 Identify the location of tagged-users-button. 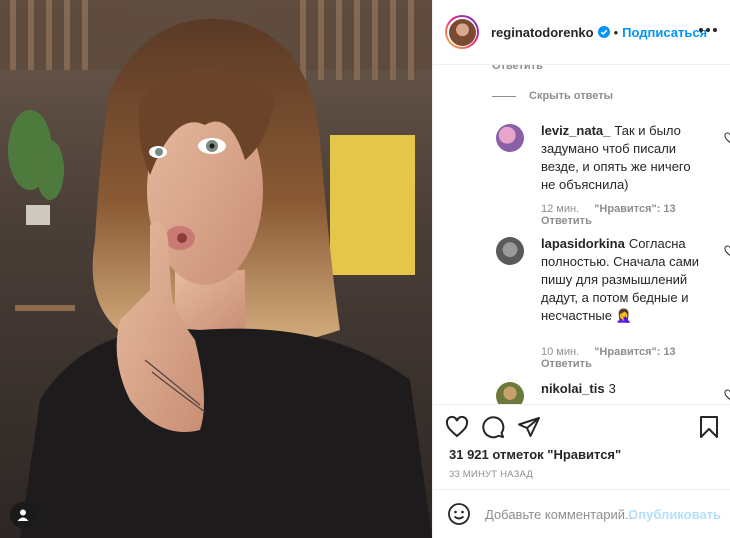
(23, 515).